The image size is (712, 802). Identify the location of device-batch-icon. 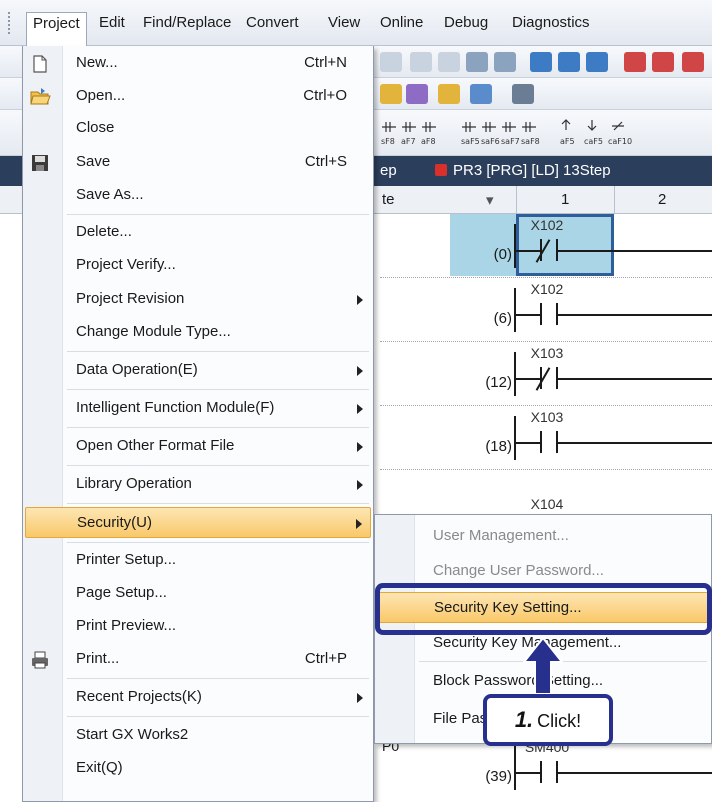
(569, 62).